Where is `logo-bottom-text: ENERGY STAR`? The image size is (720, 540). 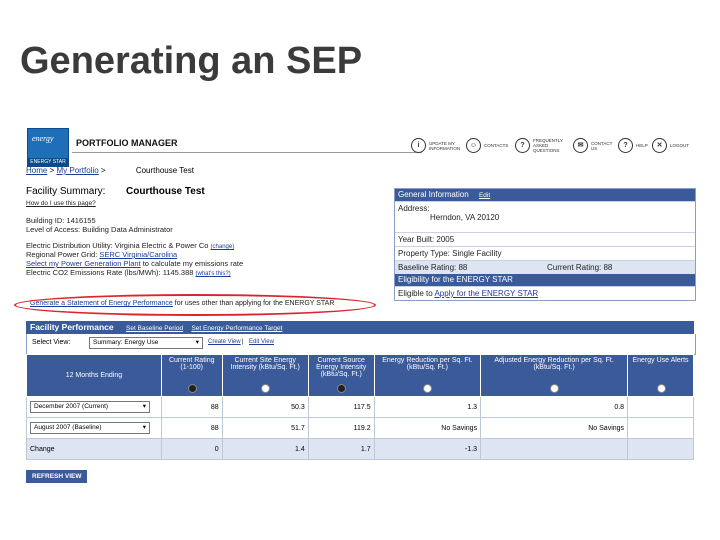 logo-bottom-text: ENERGY STAR is located at coordinates (48, 162).